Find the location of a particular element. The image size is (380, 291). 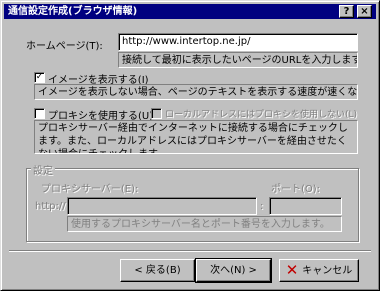

cancel-x-icon: ✕ is located at coordinates (292, 270).